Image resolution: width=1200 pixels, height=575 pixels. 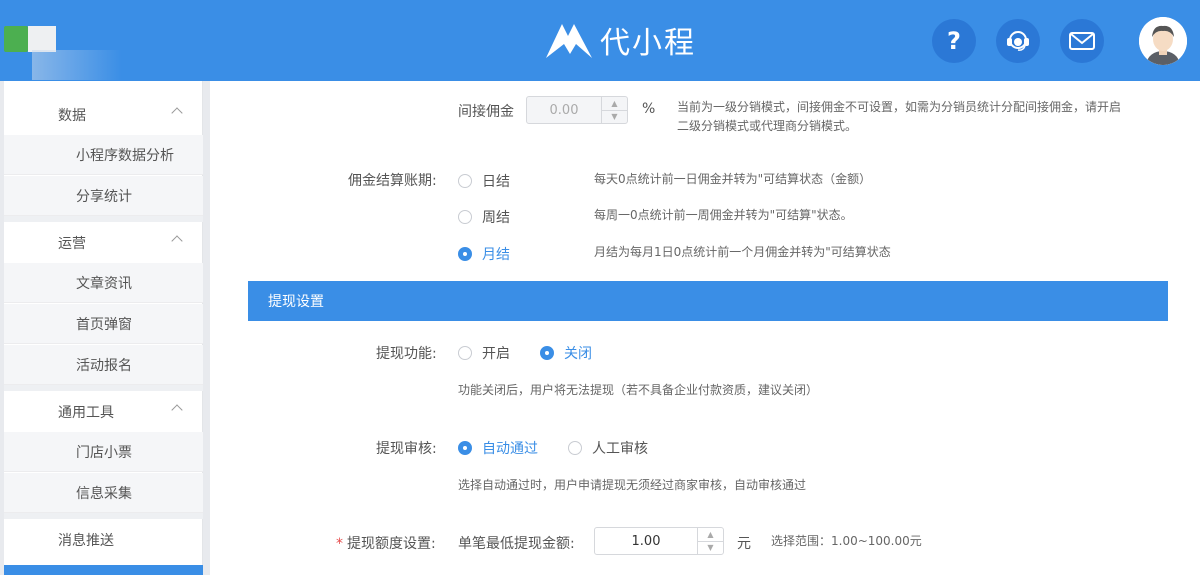 What do you see at coordinates (86, 413) in the screenshot?
I see `sidebar-group-label: 通用工具` at bounding box center [86, 413].